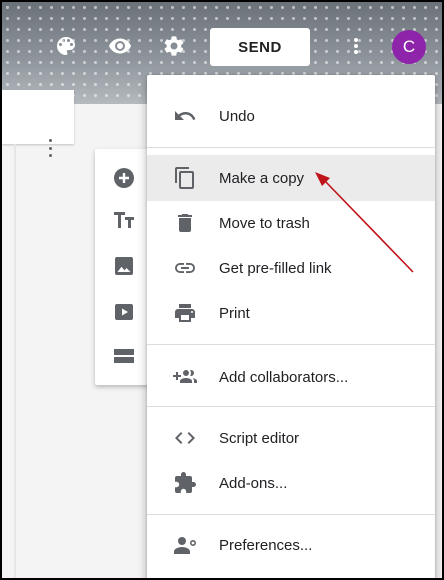  What do you see at coordinates (185, 116) in the screenshot?
I see `undo-icon` at bounding box center [185, 116].